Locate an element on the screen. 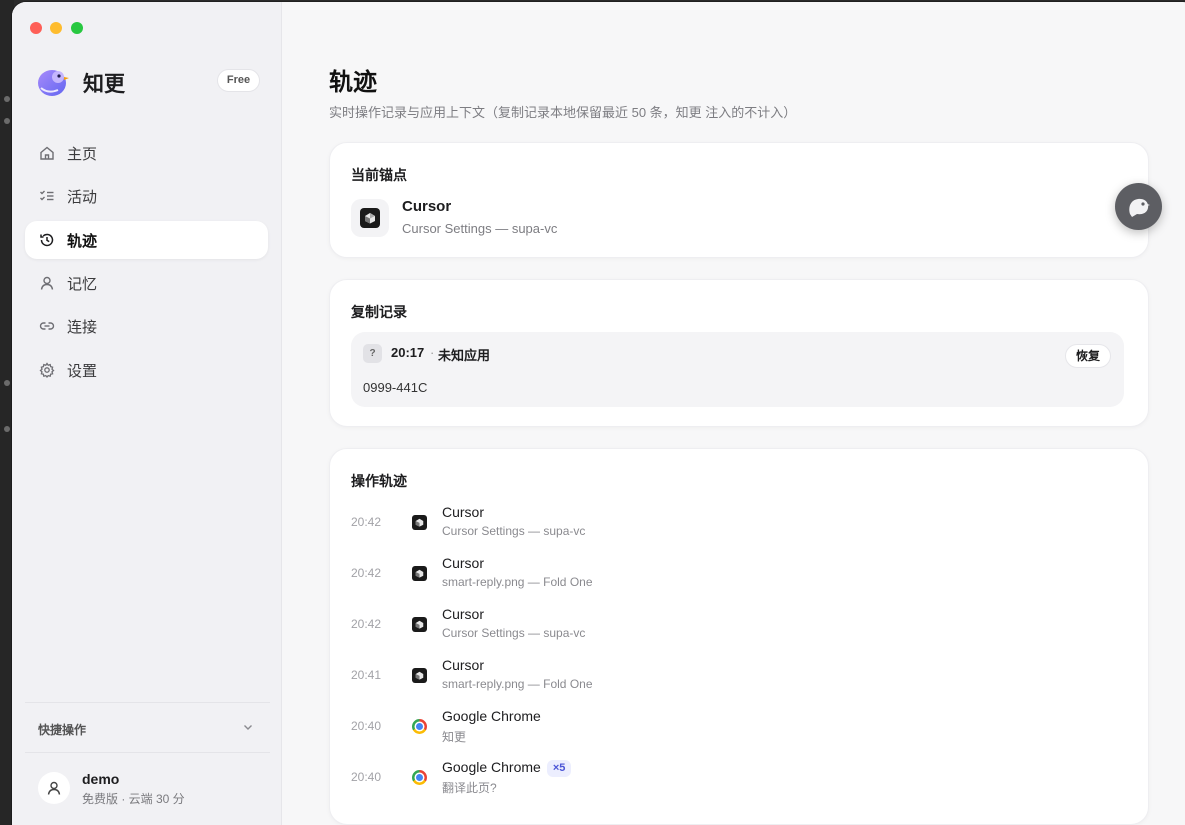 Image resolution: width=1185 pixels, height=825 pixels. card-title: 操作轨迹 is located at coordinates (379, 481).